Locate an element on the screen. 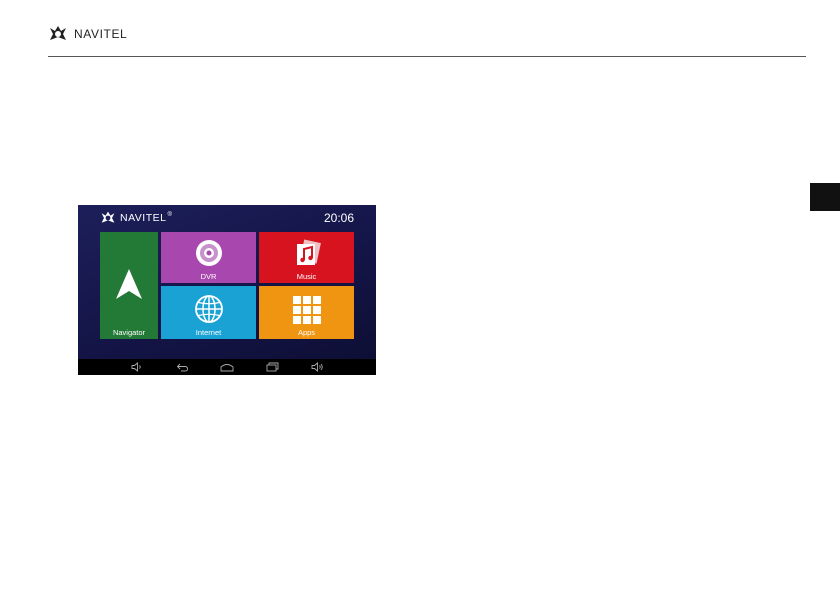  tile-dvr: DVR is located at coordinates (208, 257).